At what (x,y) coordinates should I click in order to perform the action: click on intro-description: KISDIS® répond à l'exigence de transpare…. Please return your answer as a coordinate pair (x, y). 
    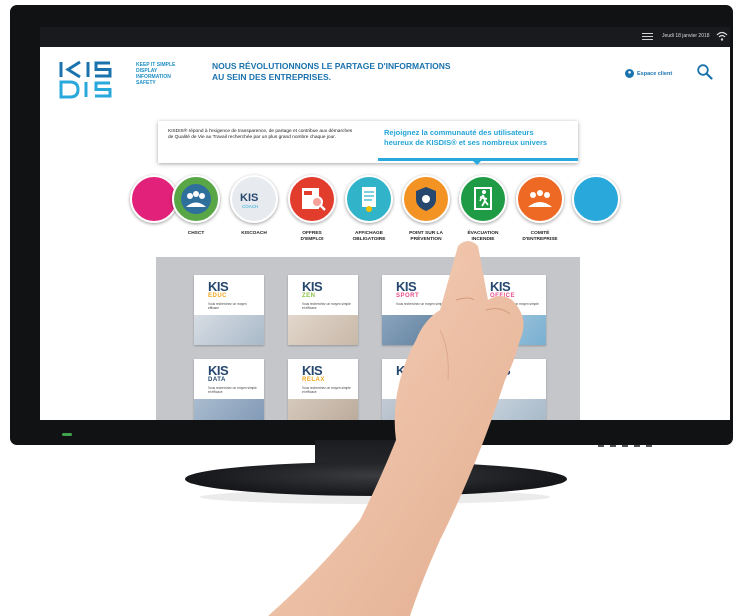
    Looking at the image, I should click on (260, 135).